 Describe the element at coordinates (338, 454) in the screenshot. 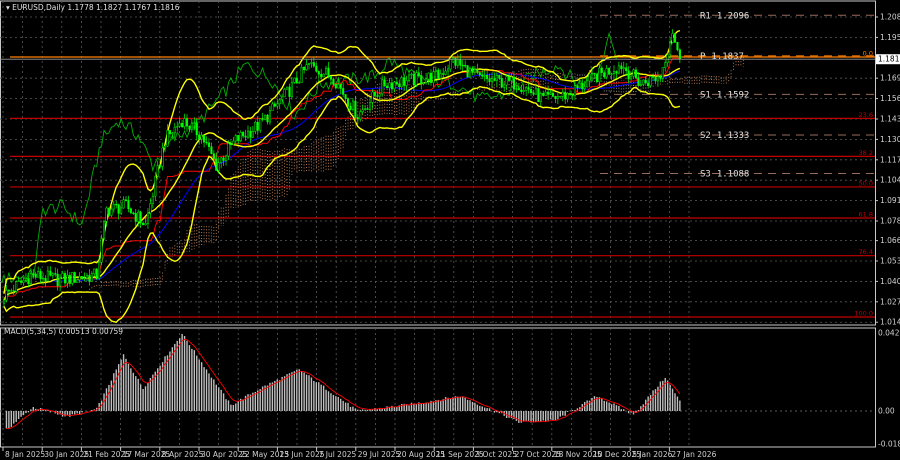

I see `date-tick-label: 7 Jul 2025` at that location.